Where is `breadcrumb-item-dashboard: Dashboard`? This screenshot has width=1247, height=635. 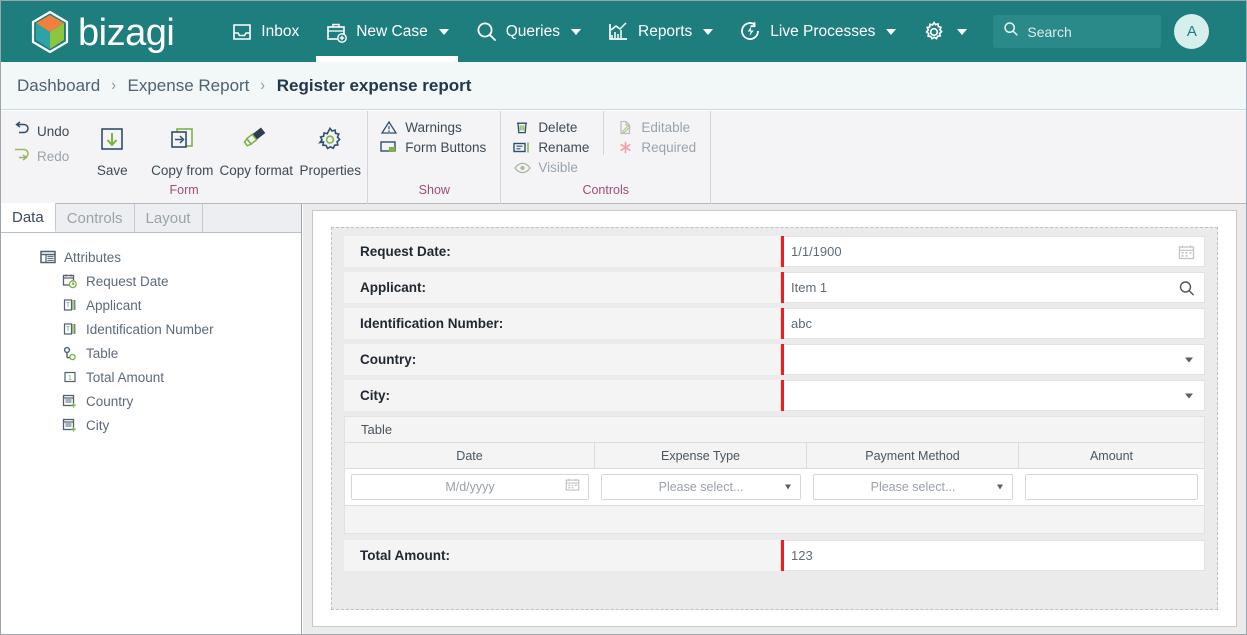 breadcrumb-item-dashboard: Dashboard is located at coordinates (58, 86).